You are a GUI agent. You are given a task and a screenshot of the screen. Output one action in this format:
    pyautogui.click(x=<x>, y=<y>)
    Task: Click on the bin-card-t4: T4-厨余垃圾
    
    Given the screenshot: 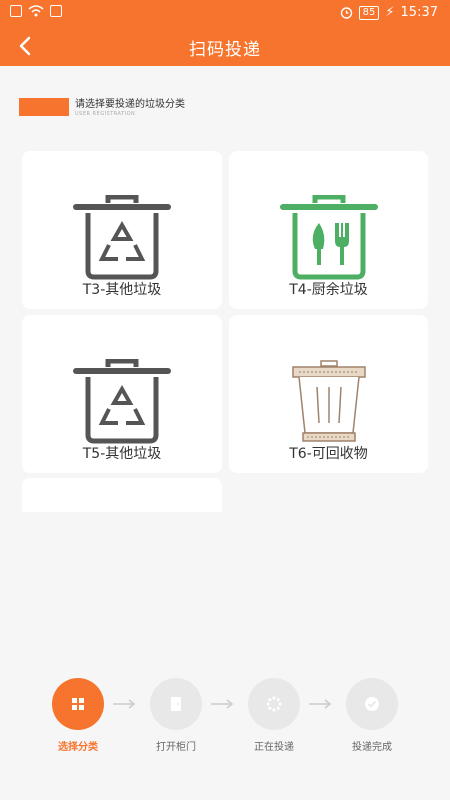 What is the action you would take?
    pyautogui.click(x=328, y=230)
    